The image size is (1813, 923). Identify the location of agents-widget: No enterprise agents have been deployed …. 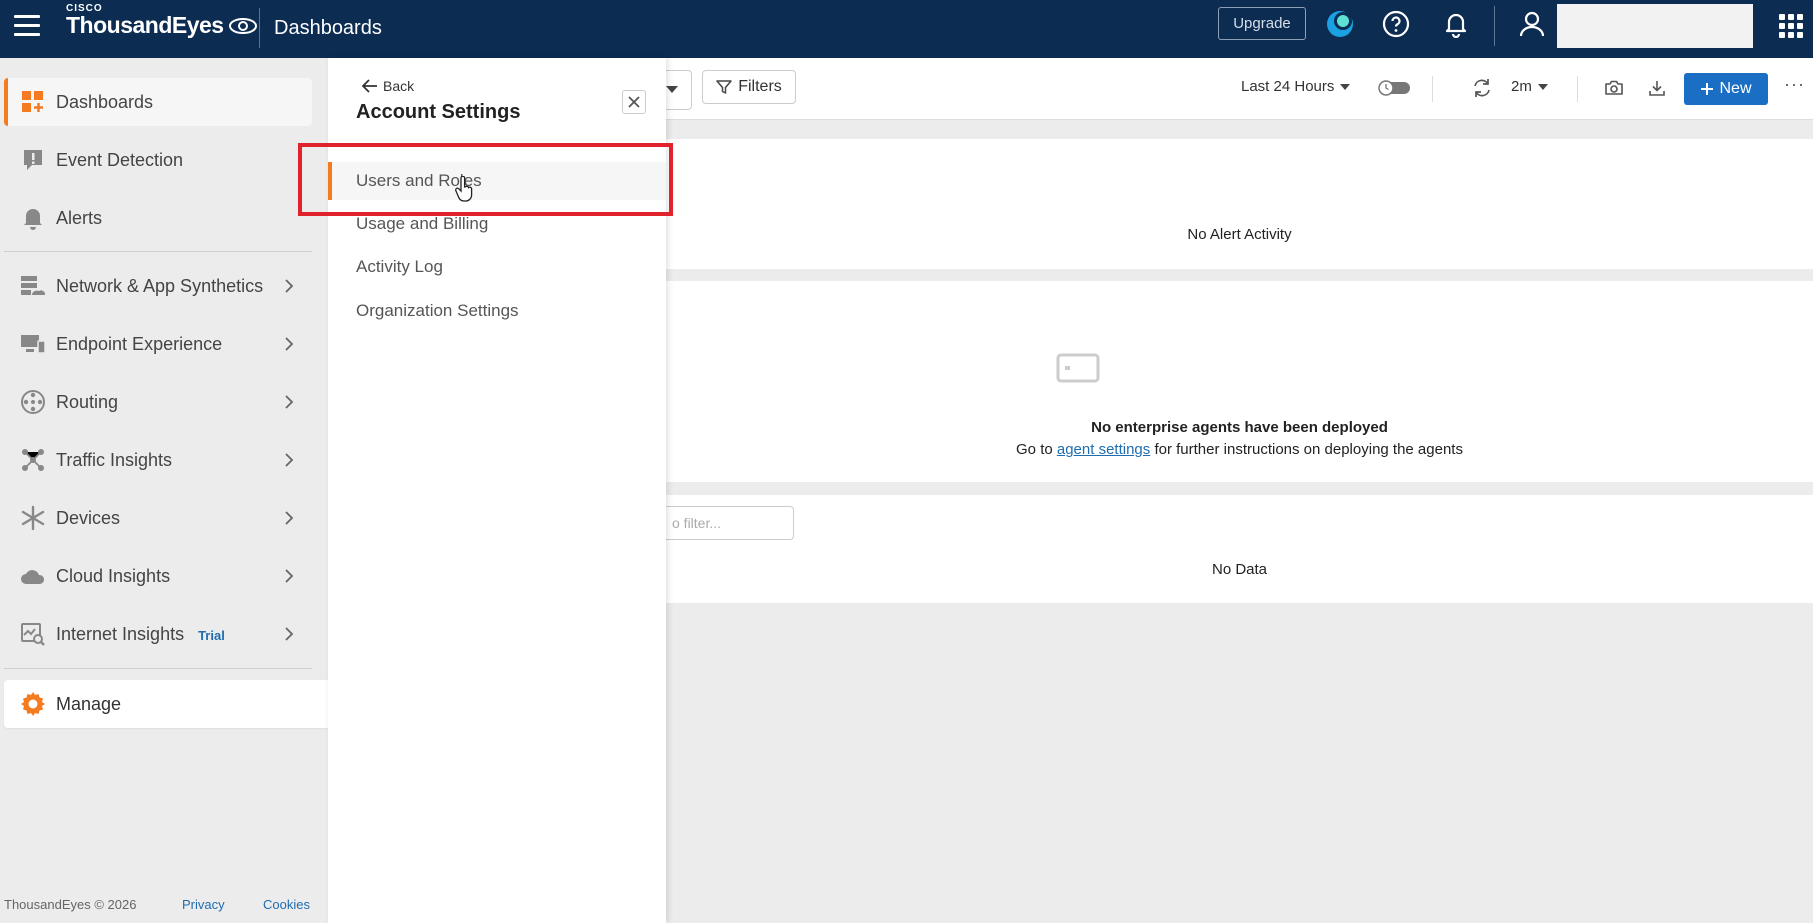
(1239, 381).